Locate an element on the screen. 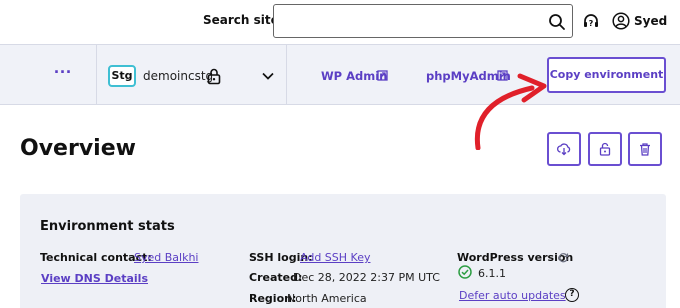 This screenshot has width=680, height=308. external-link-icon is located at coordinates (382, 75).